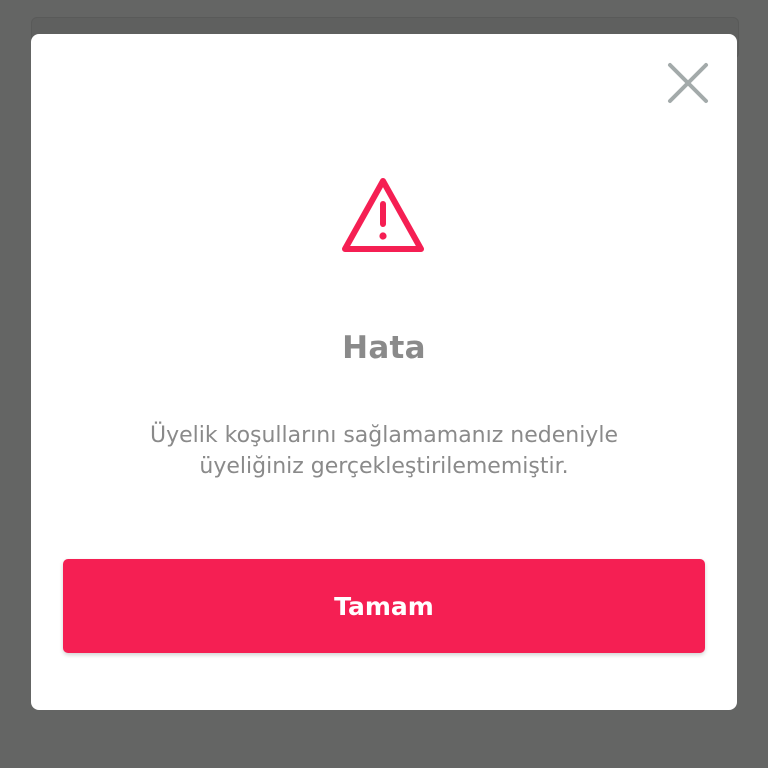  I want to click on ok-button-label: Tamam, so click(384, 606).